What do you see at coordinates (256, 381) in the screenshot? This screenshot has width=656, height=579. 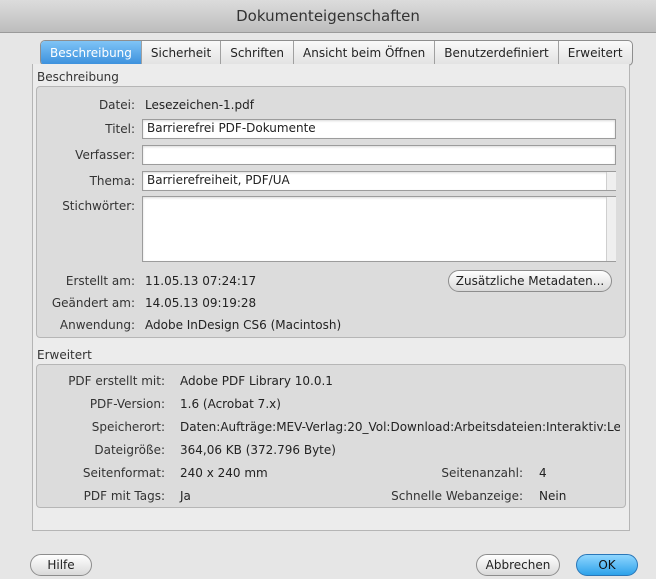 I see `producer-value: Adobe PDF Library 10.0.1` at bounding box center [256, 381].